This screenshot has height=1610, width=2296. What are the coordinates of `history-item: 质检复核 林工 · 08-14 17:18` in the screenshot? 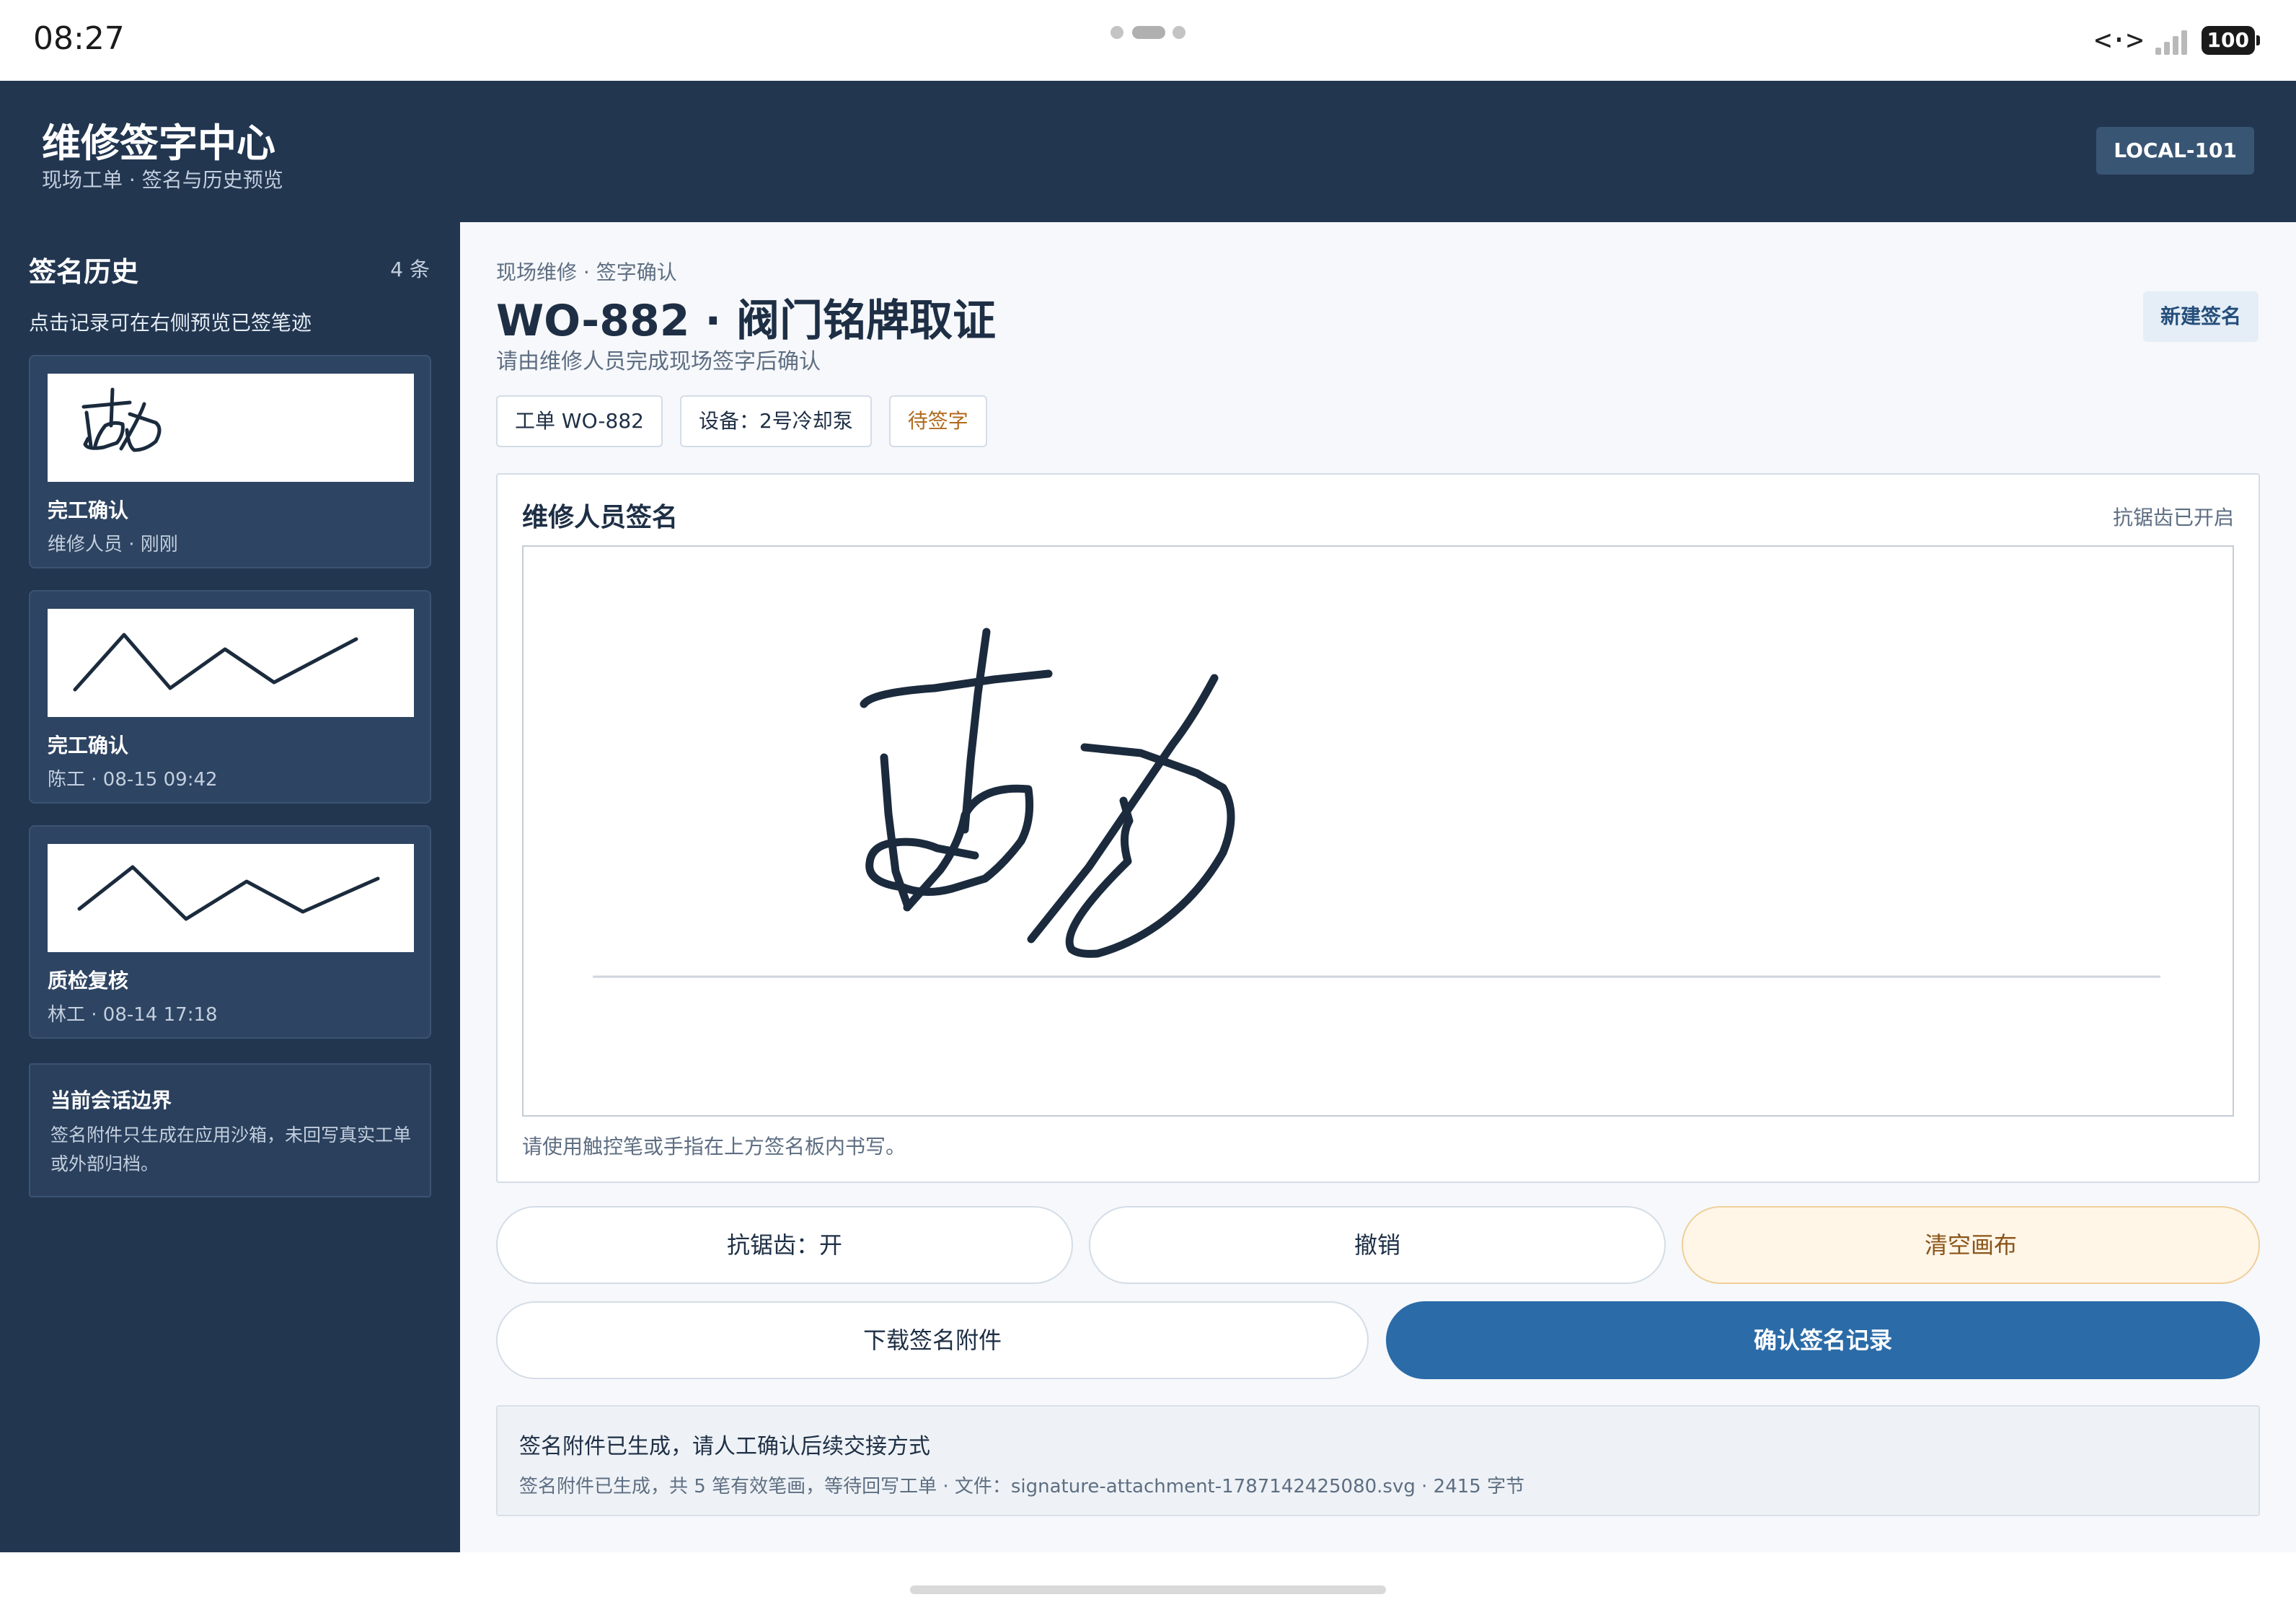 It's located at (230, 932).